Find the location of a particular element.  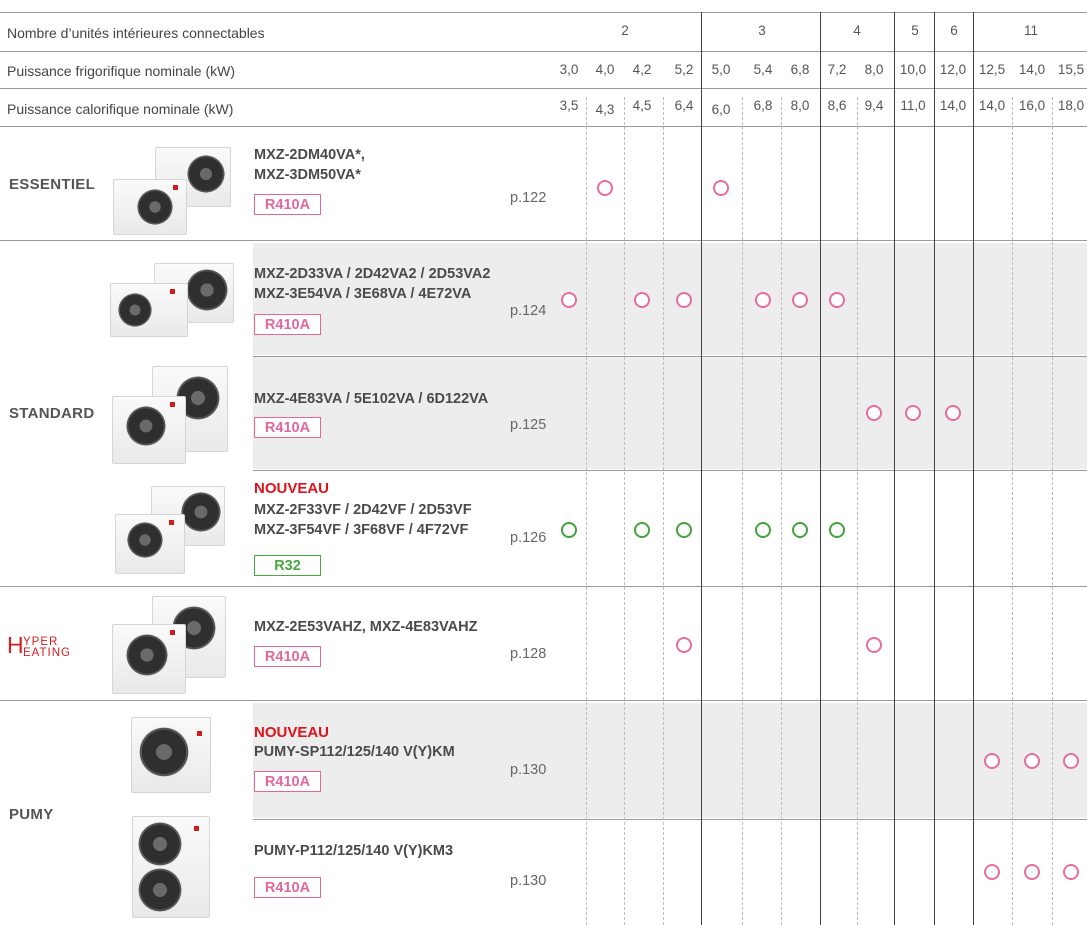

model-line: PUMY-SP112/125/140 V(Y)KM is located at coordinates (354, 752).